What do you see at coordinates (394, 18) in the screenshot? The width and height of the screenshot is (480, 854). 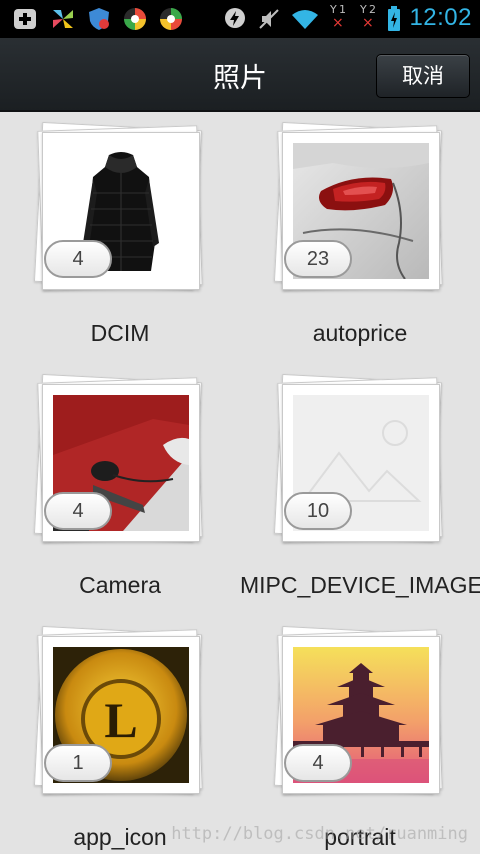 I see `battery-charging-icon` at bounding box center [394, 18].